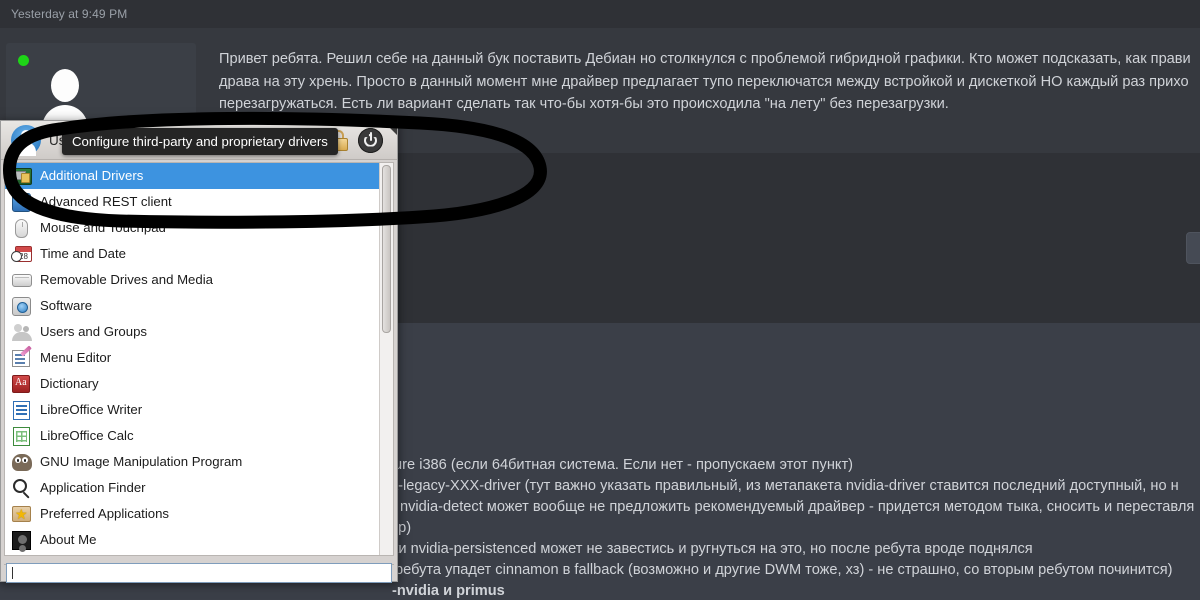 The width and height of the screenshot is (1200, 600). I want to click on rest-client-icon-art, so click(21, 202).